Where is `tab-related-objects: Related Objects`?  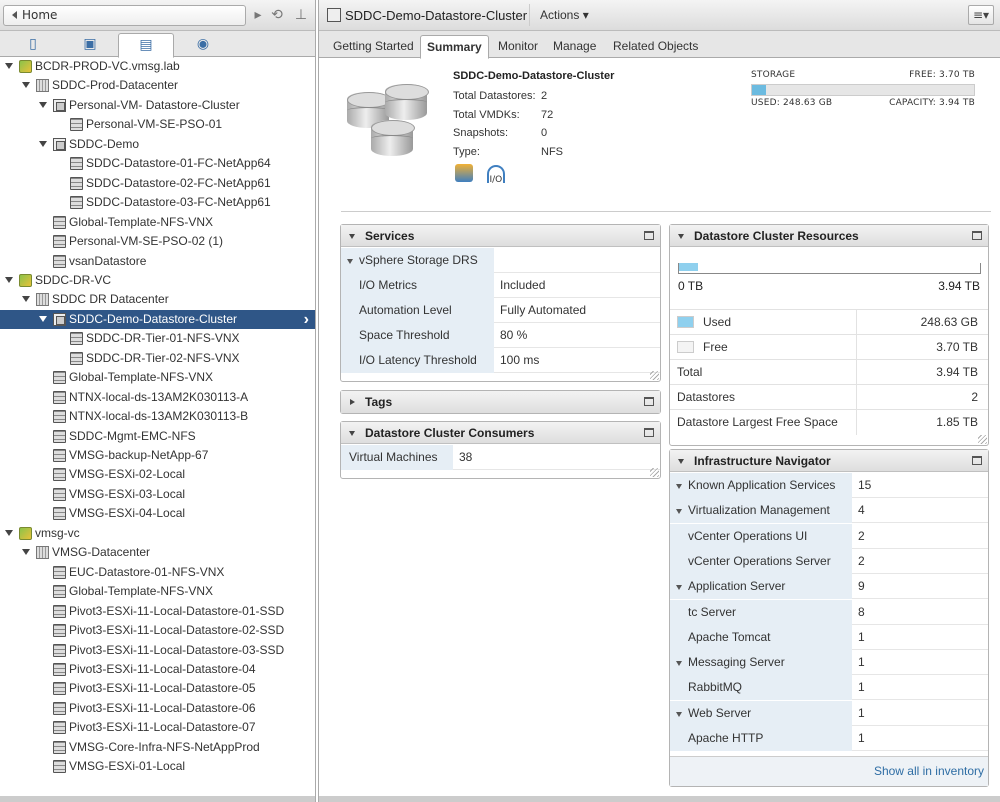 tab-related-objects: Related Objects is located at coordinates (655, 47).